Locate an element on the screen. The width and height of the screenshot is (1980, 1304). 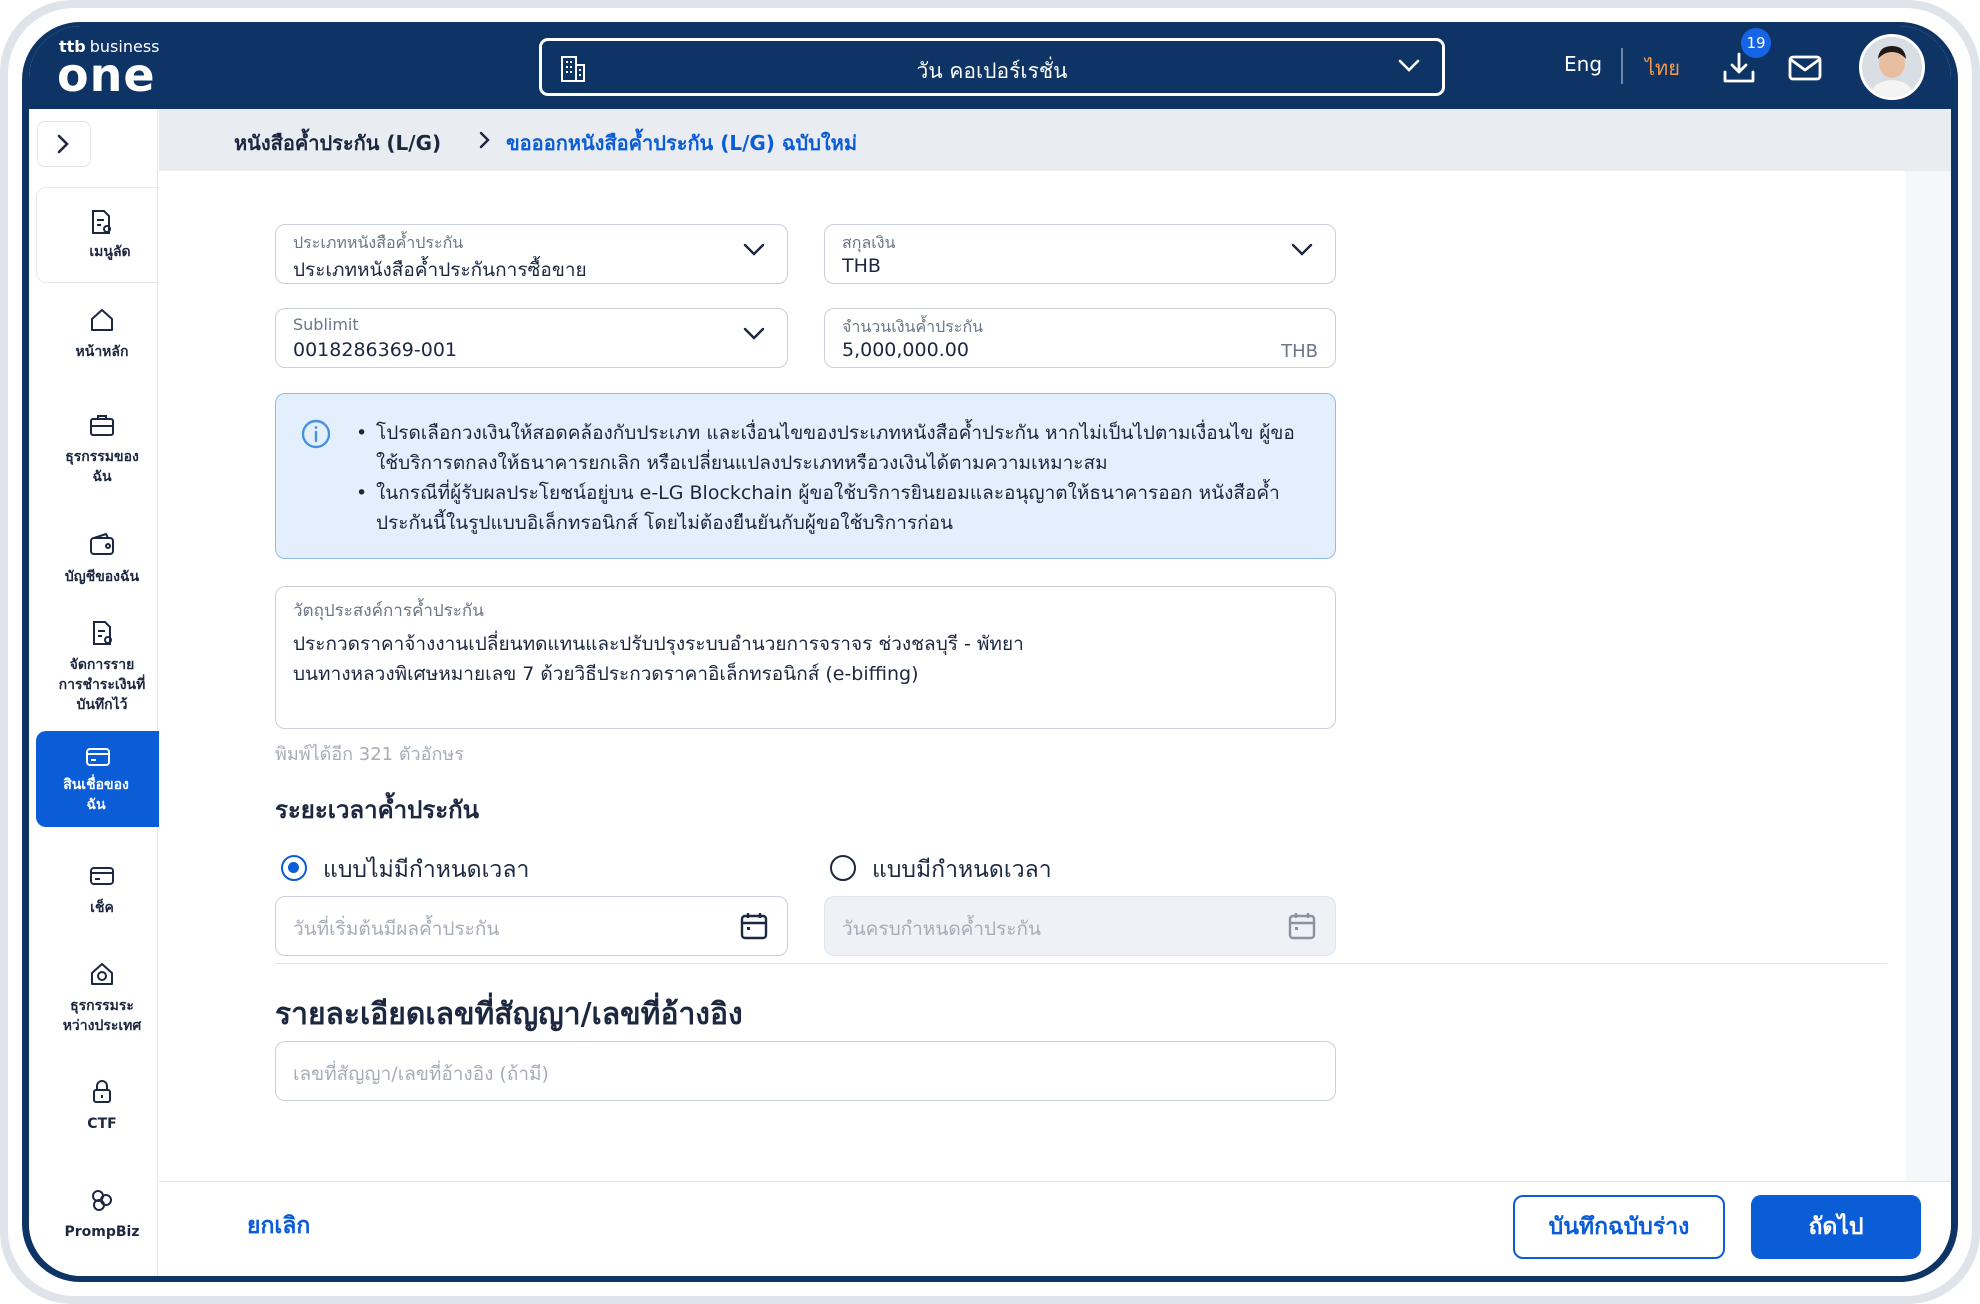
currency-select: สกุลเงิน THB is located at coordinates (1080, 254).